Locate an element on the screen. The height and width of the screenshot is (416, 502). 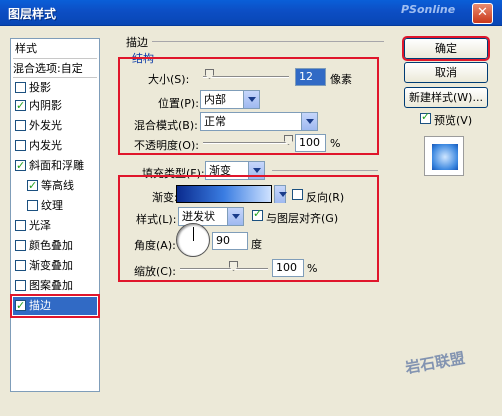
sidebar-item-label: 内阴影 is located at coordinates (45, 105).